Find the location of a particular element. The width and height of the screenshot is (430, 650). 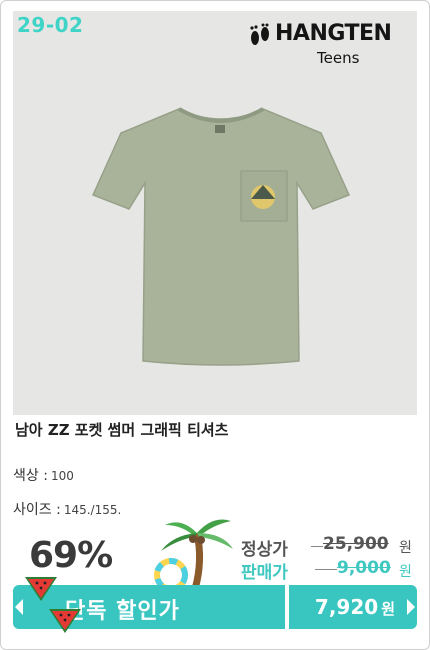

sale-price-label: 판매가 is located at coordinates (264, 573).